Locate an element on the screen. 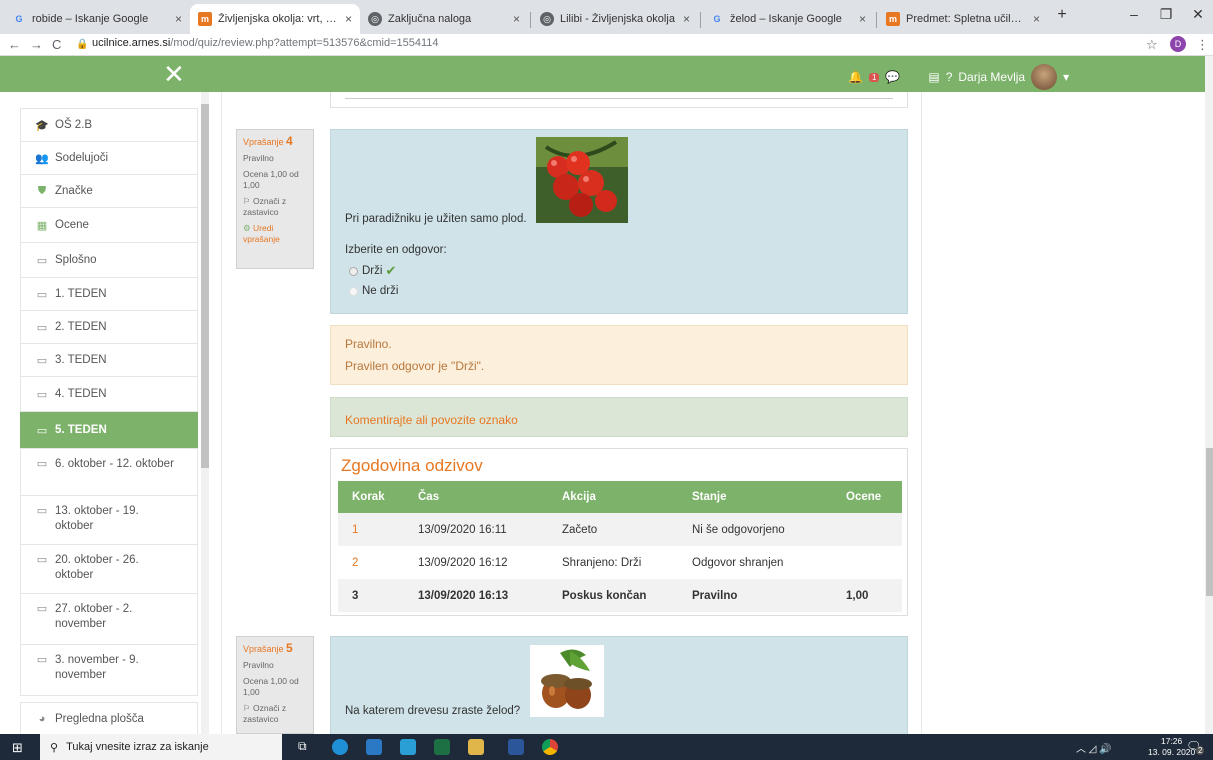 The height and width of the screenshot is (760, 1213). sidebar-item-label: 5. TEDEN is located at coordinates (81, 430).